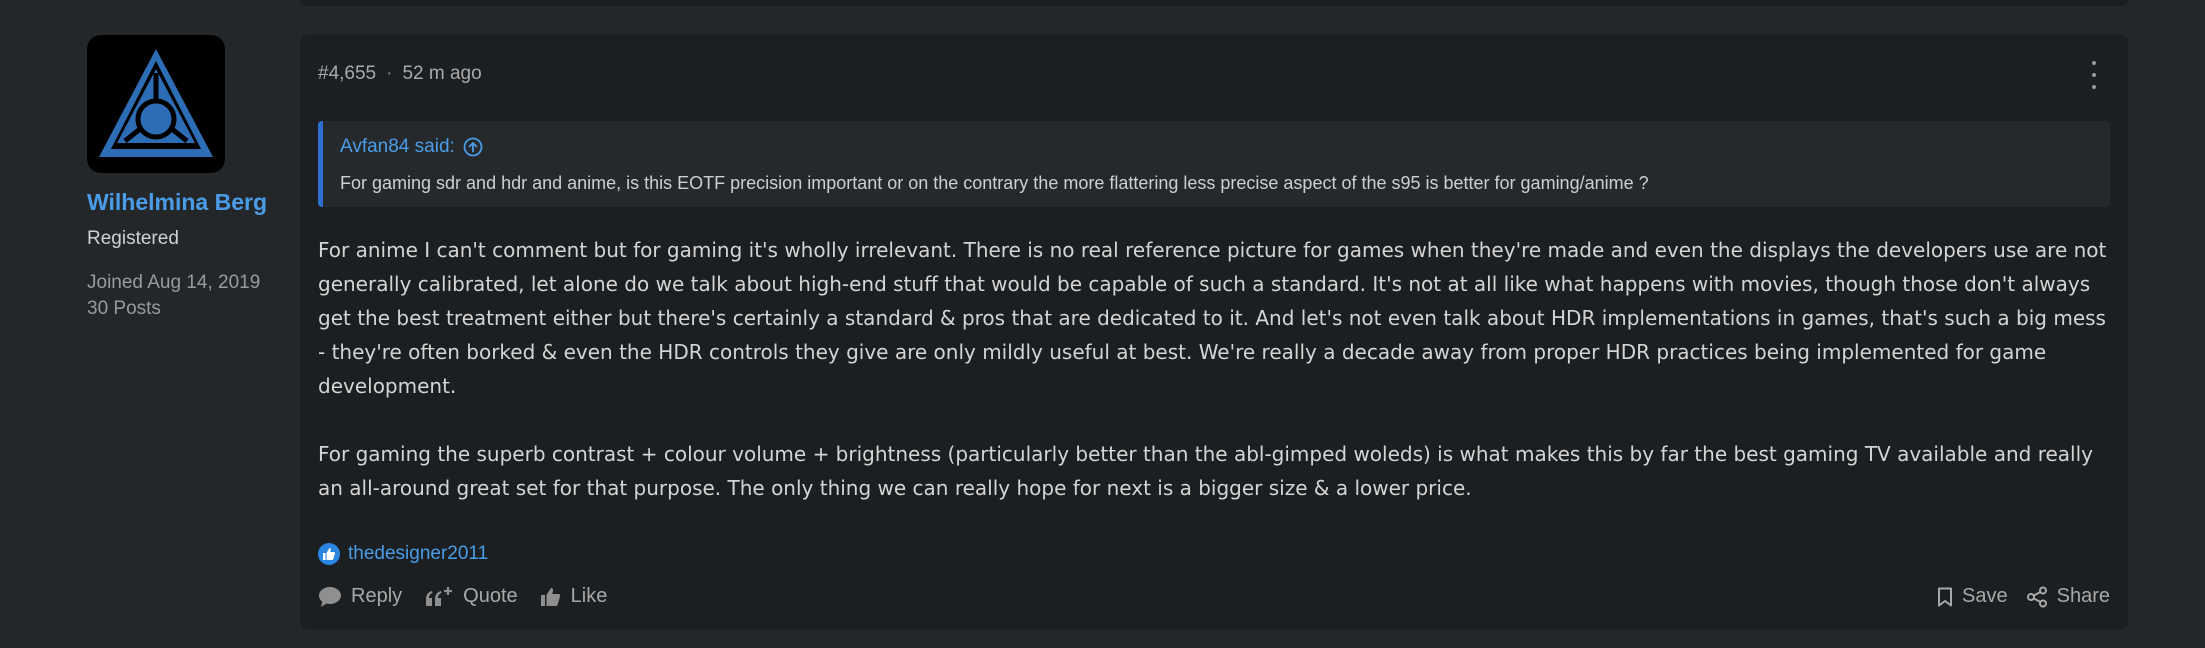 This screenshot has width=2205, height=648. I want to click on avatar, so click(156, 104).